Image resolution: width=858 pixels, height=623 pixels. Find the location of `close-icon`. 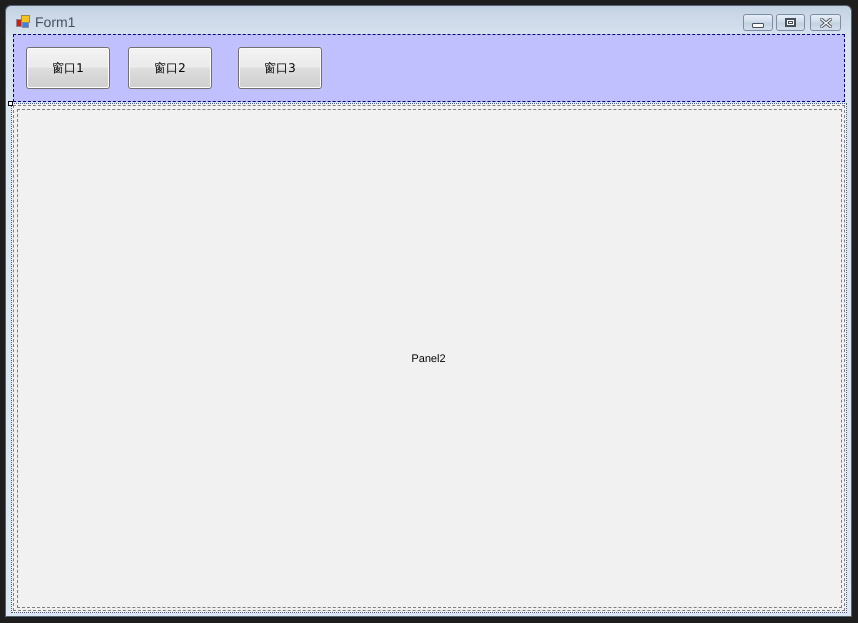

close-icon is located at coordinates (826, 23).